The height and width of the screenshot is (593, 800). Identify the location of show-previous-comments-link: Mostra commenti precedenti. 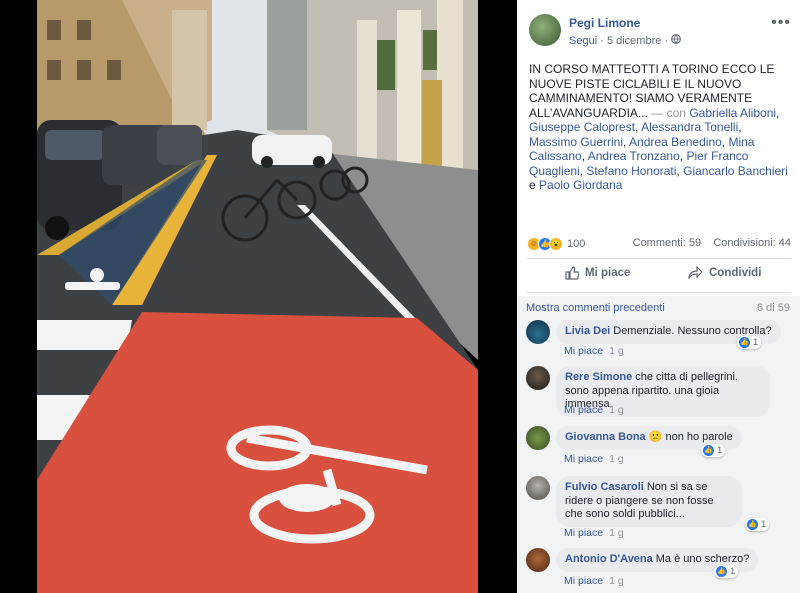
(595, 308).